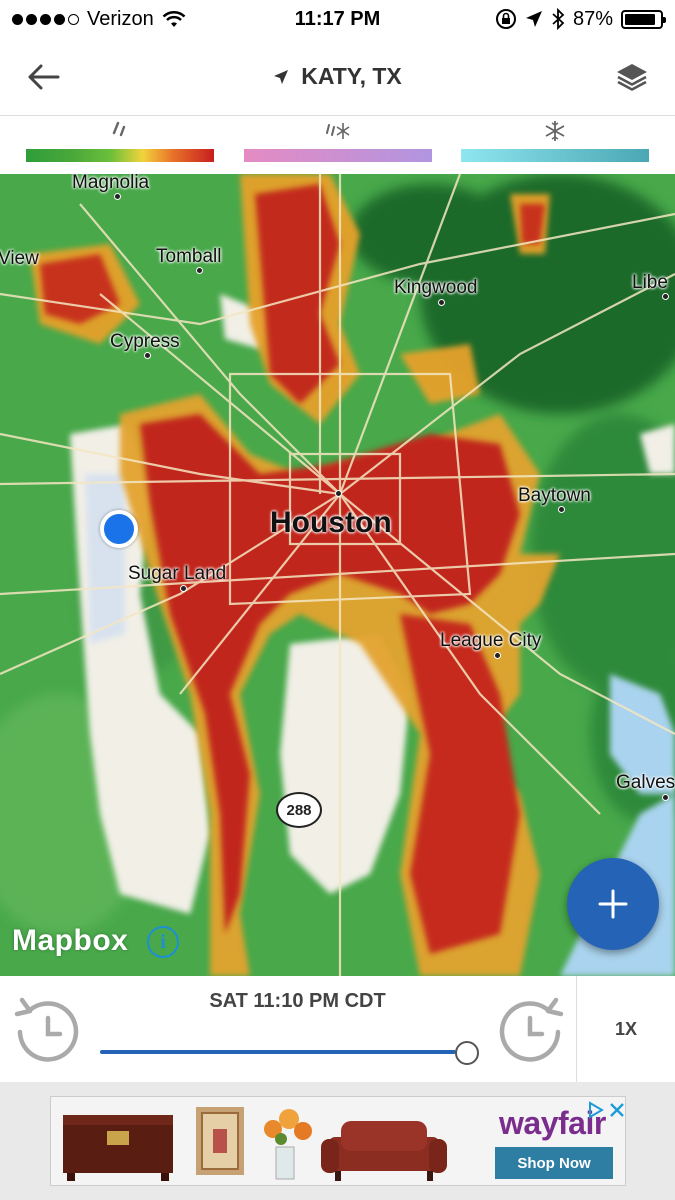 The image size is (675, 1200). Describe the element at coordinates (626, 1029) in the screenshot. I see `playback-speed-button: 1X` at that location.